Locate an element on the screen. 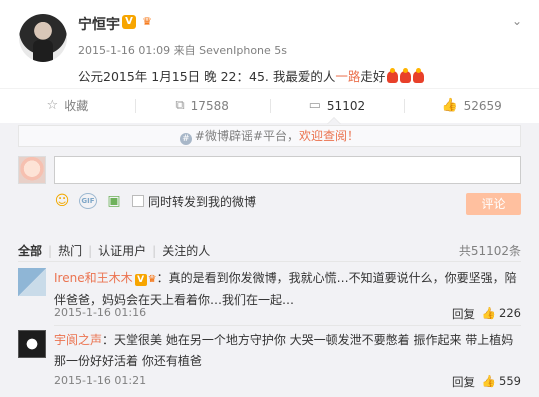 This screenshot has width=539, height=397. comment-like-button: 👍 559 is located at coordinates (501, 381).